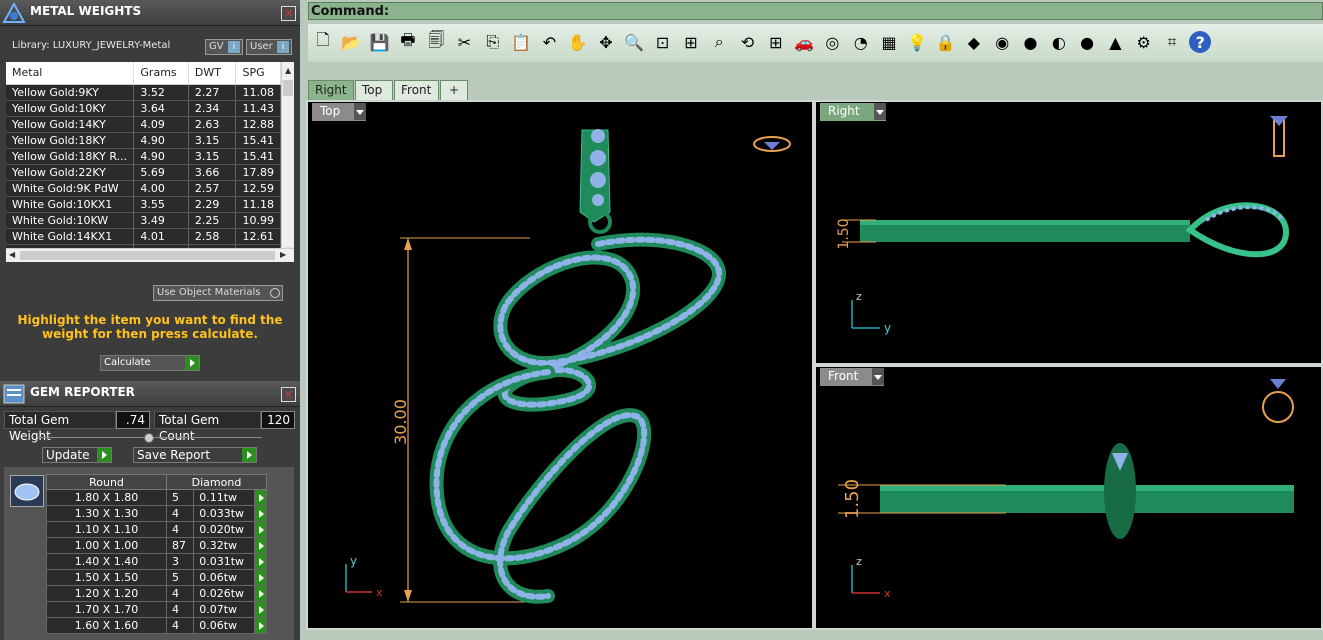 This screenshot has height=640, width=1323. I want to click on tab-top: Top, so click(374, 90).